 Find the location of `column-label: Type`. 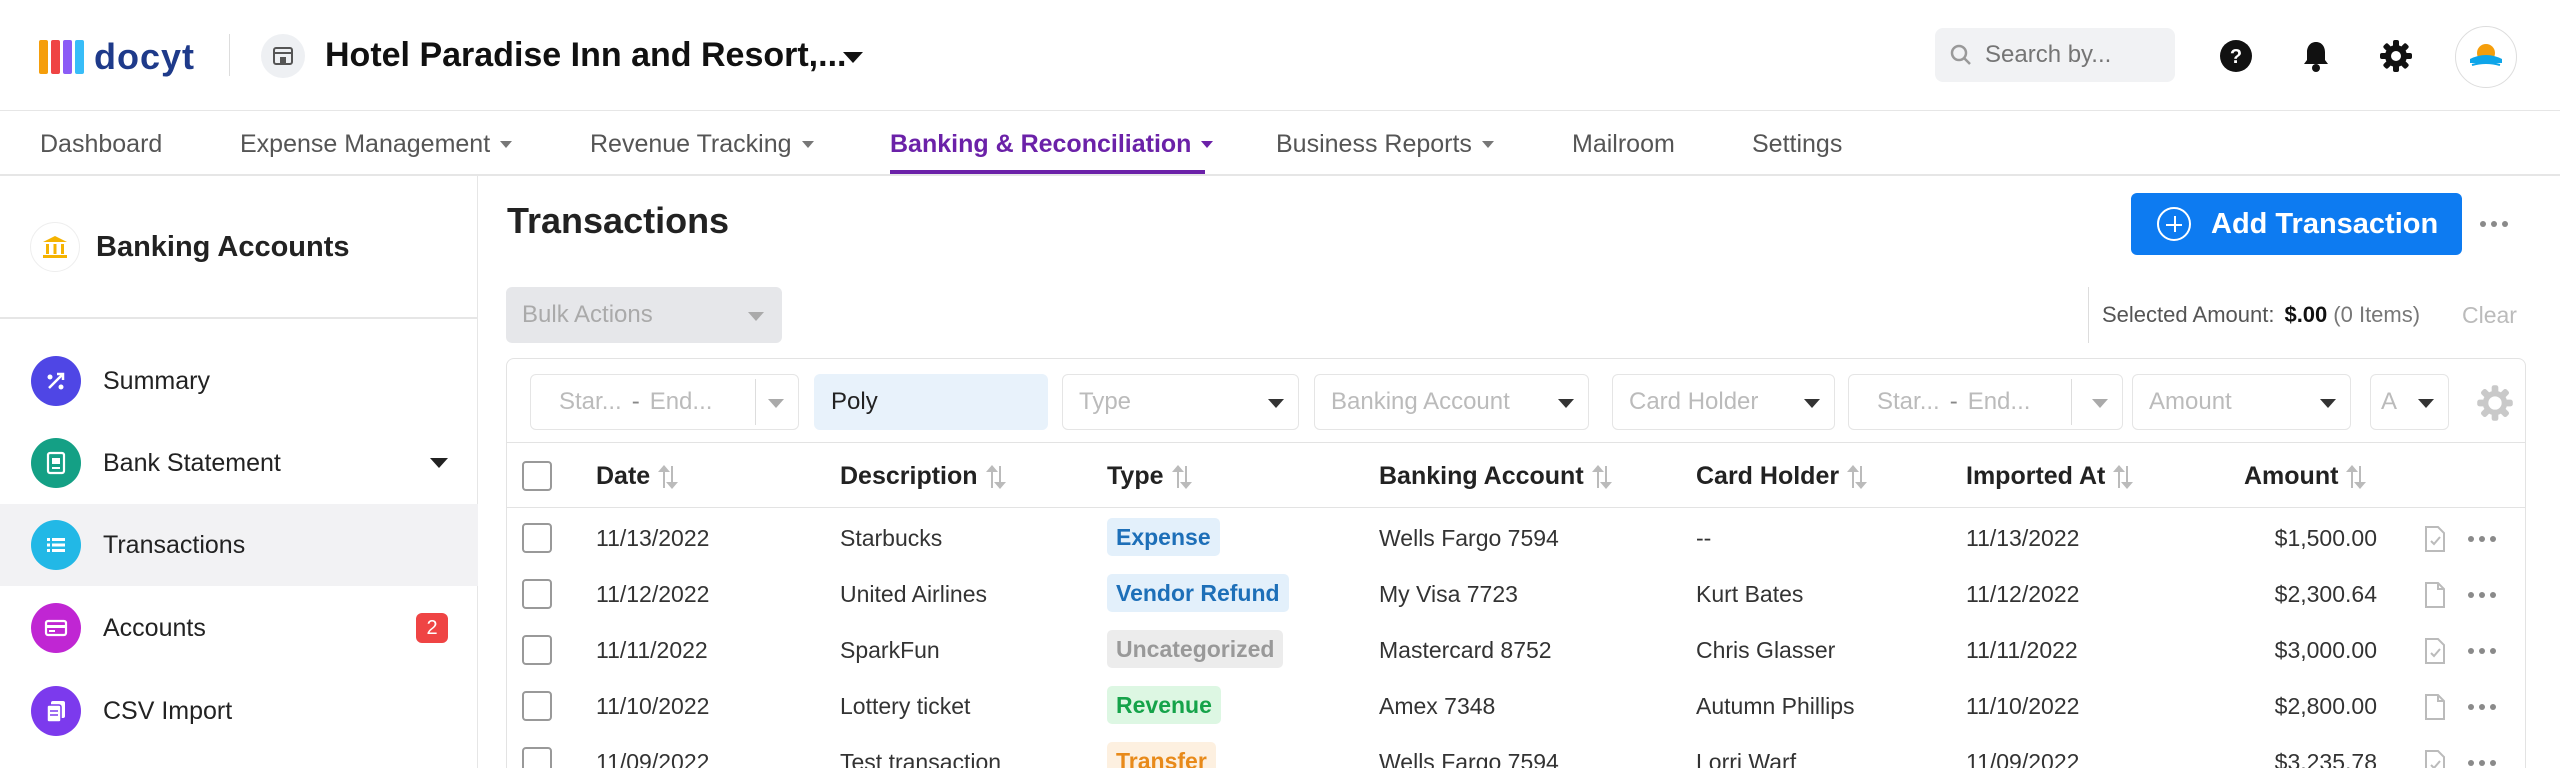

column-label: Type is located at coordinates (1135, 476).